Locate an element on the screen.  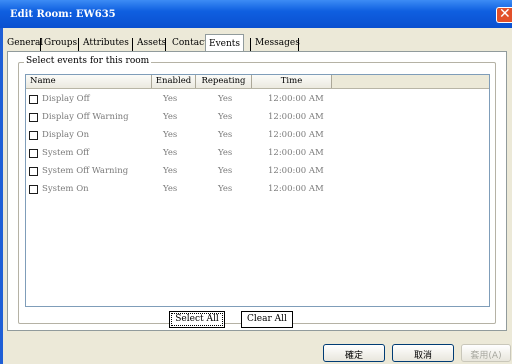
tab-events: Events is located at coordinates (225, 43).